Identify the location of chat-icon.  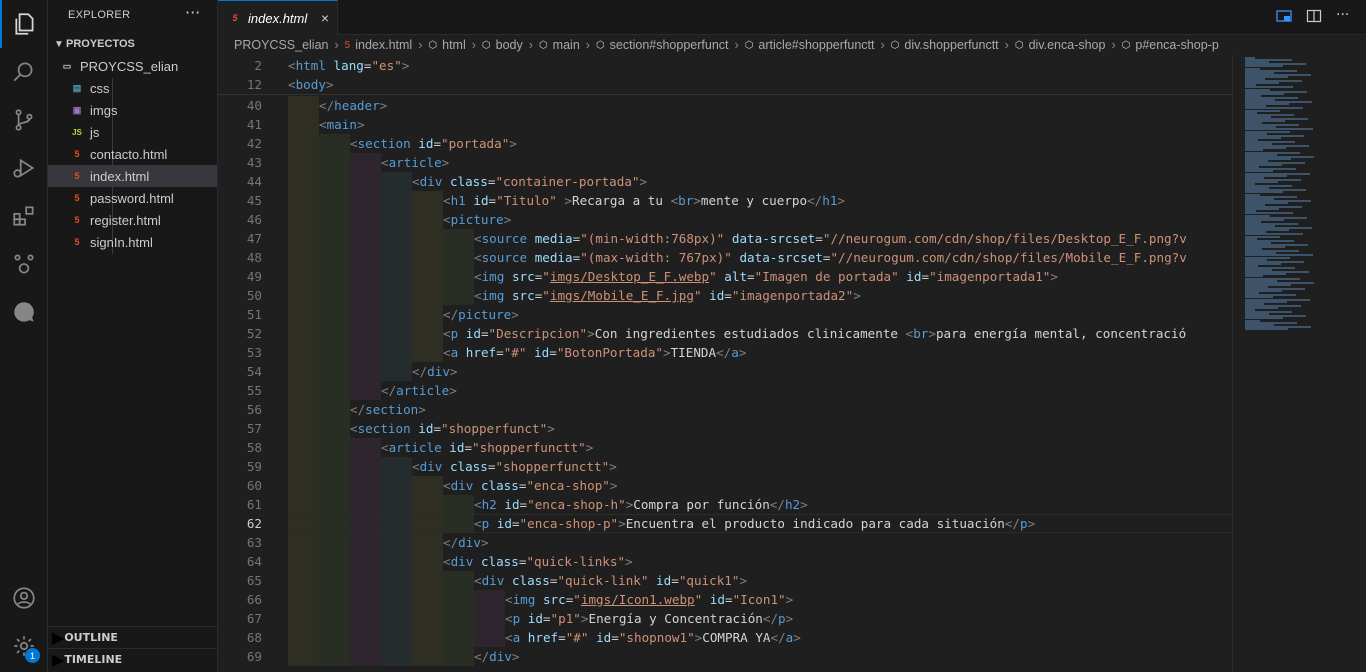
(24, 312).